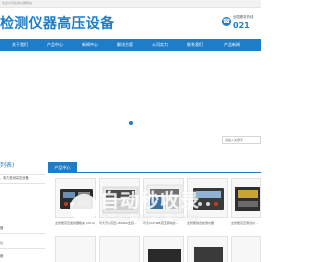 The height and width of the screenshot is (262, 320). What do you see at coordinates (232, 45) in the screenshot?
I see `nav-item-product-news: 产品新闻` at bounding box center [232, 45].